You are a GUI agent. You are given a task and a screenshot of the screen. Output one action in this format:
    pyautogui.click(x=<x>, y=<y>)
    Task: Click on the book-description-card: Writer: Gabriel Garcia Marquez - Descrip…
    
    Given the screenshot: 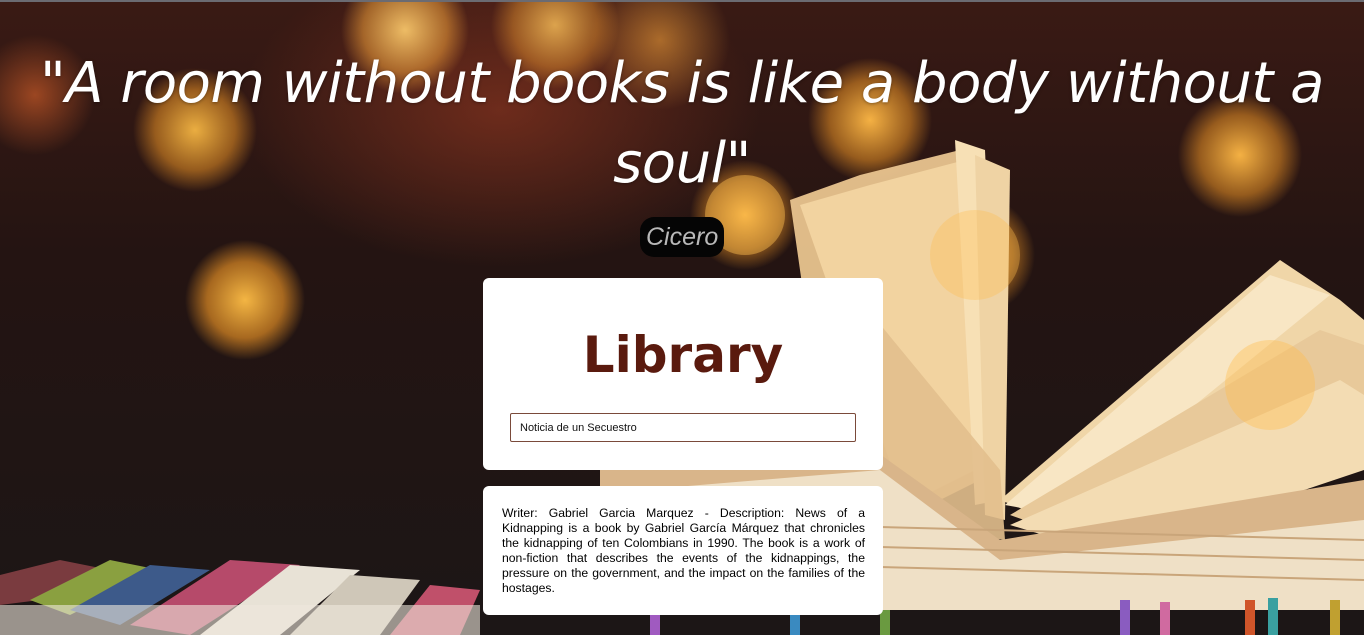 What is the action you would take?
    pyautogui.click(x=683, y=550)
    